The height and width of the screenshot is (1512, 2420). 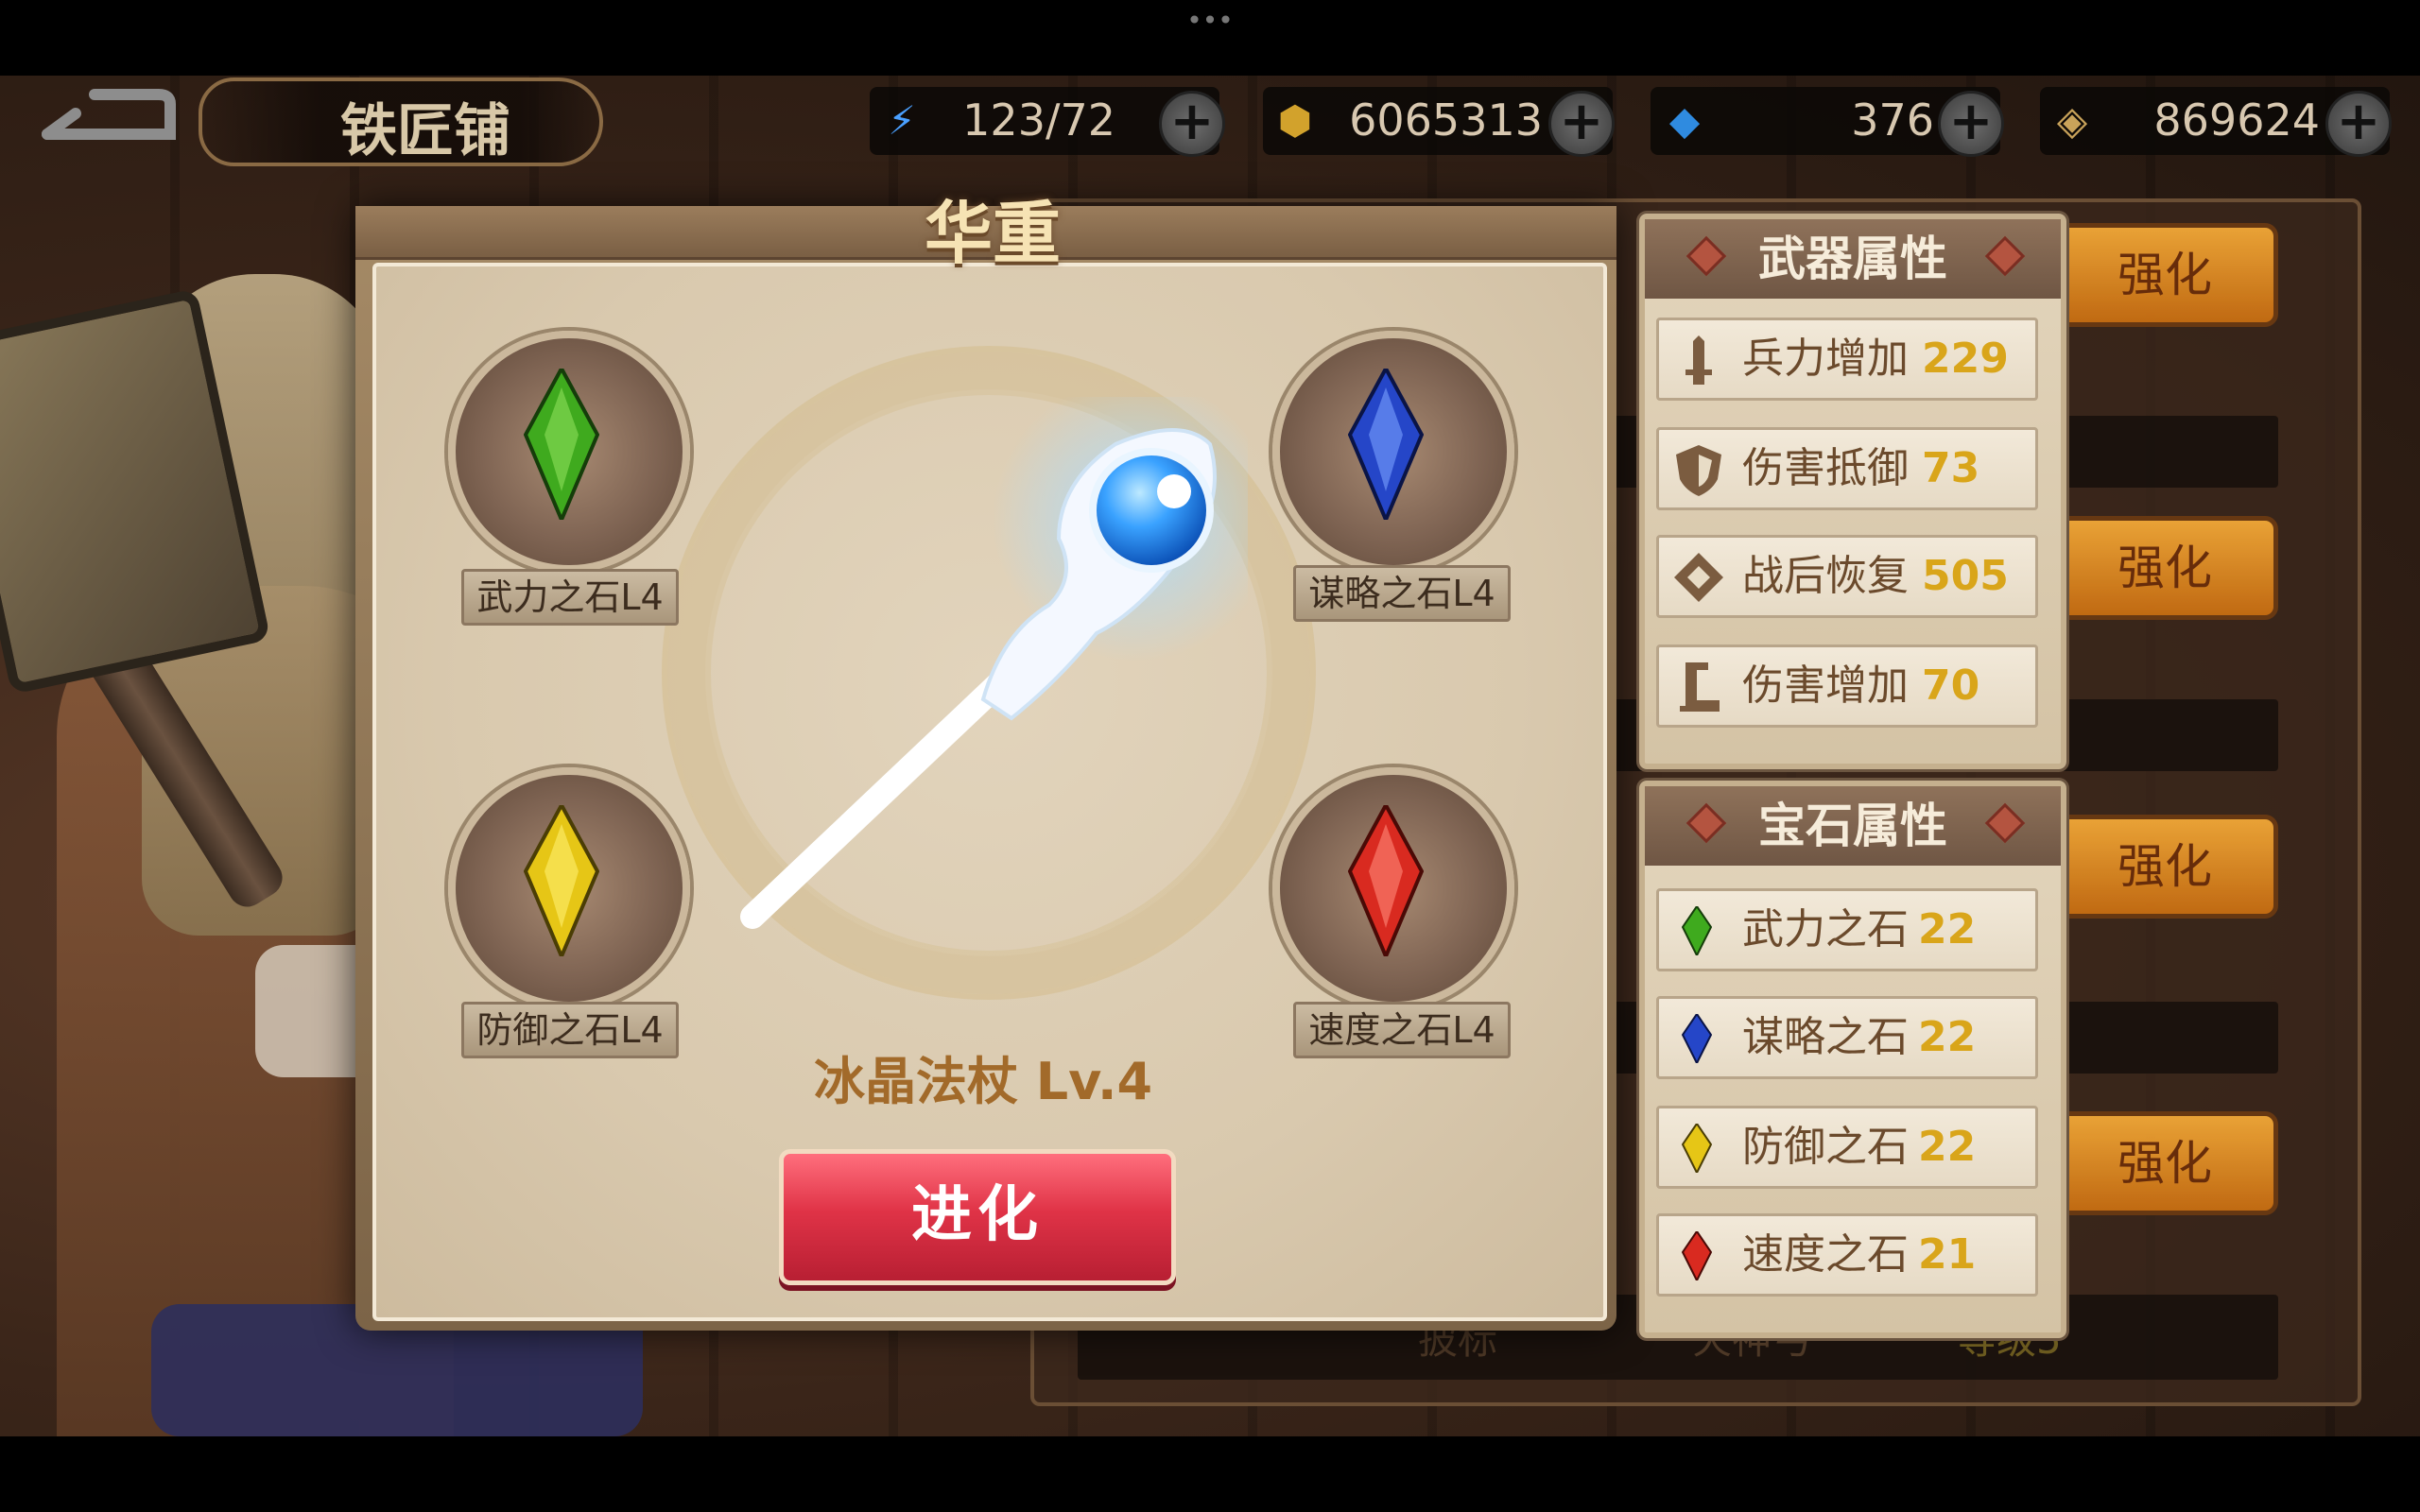 What do you see at coordinates (1947, 1254) in the screenshot?
I see `gem-value: 21` at bounding box center [1947, 1254].